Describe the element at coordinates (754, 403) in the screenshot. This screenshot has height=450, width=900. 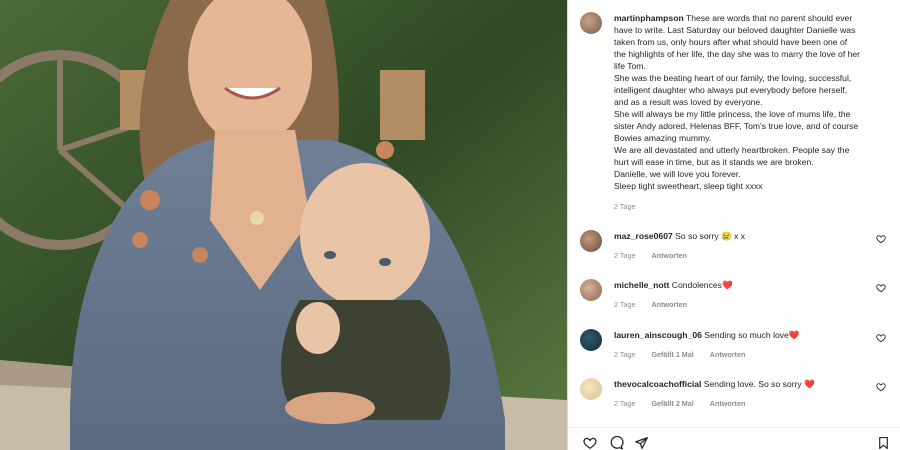
I see `comment-meta: 2 Tage Gefällt 2 Mal Antworten` at that location.